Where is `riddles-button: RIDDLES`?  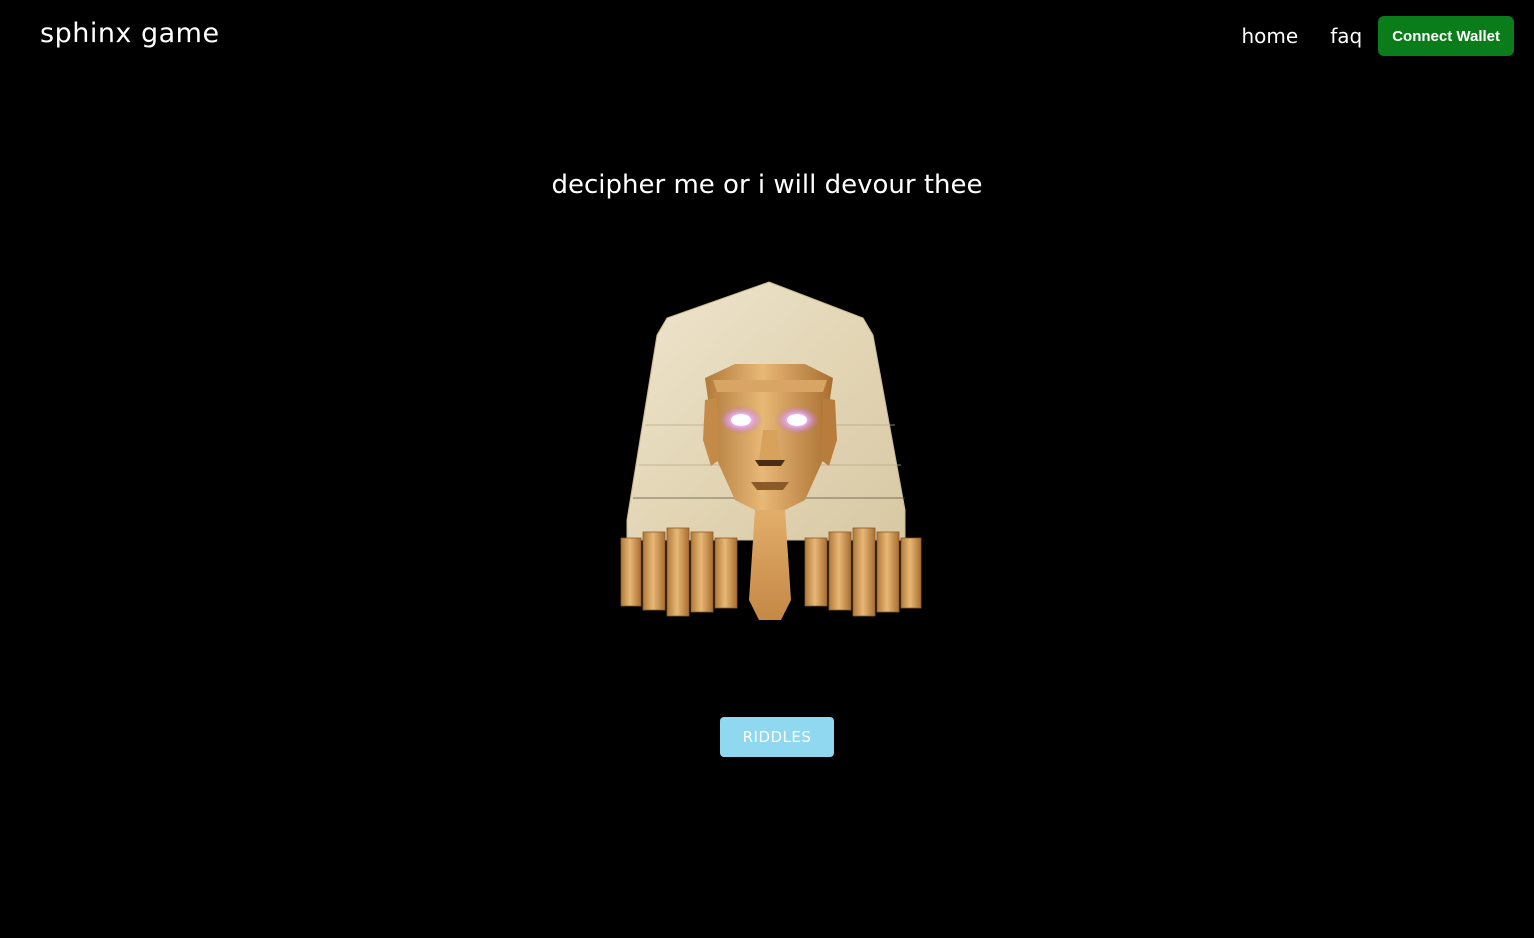
riddles-button: RIDDLES is located at coordinates (777, 737).